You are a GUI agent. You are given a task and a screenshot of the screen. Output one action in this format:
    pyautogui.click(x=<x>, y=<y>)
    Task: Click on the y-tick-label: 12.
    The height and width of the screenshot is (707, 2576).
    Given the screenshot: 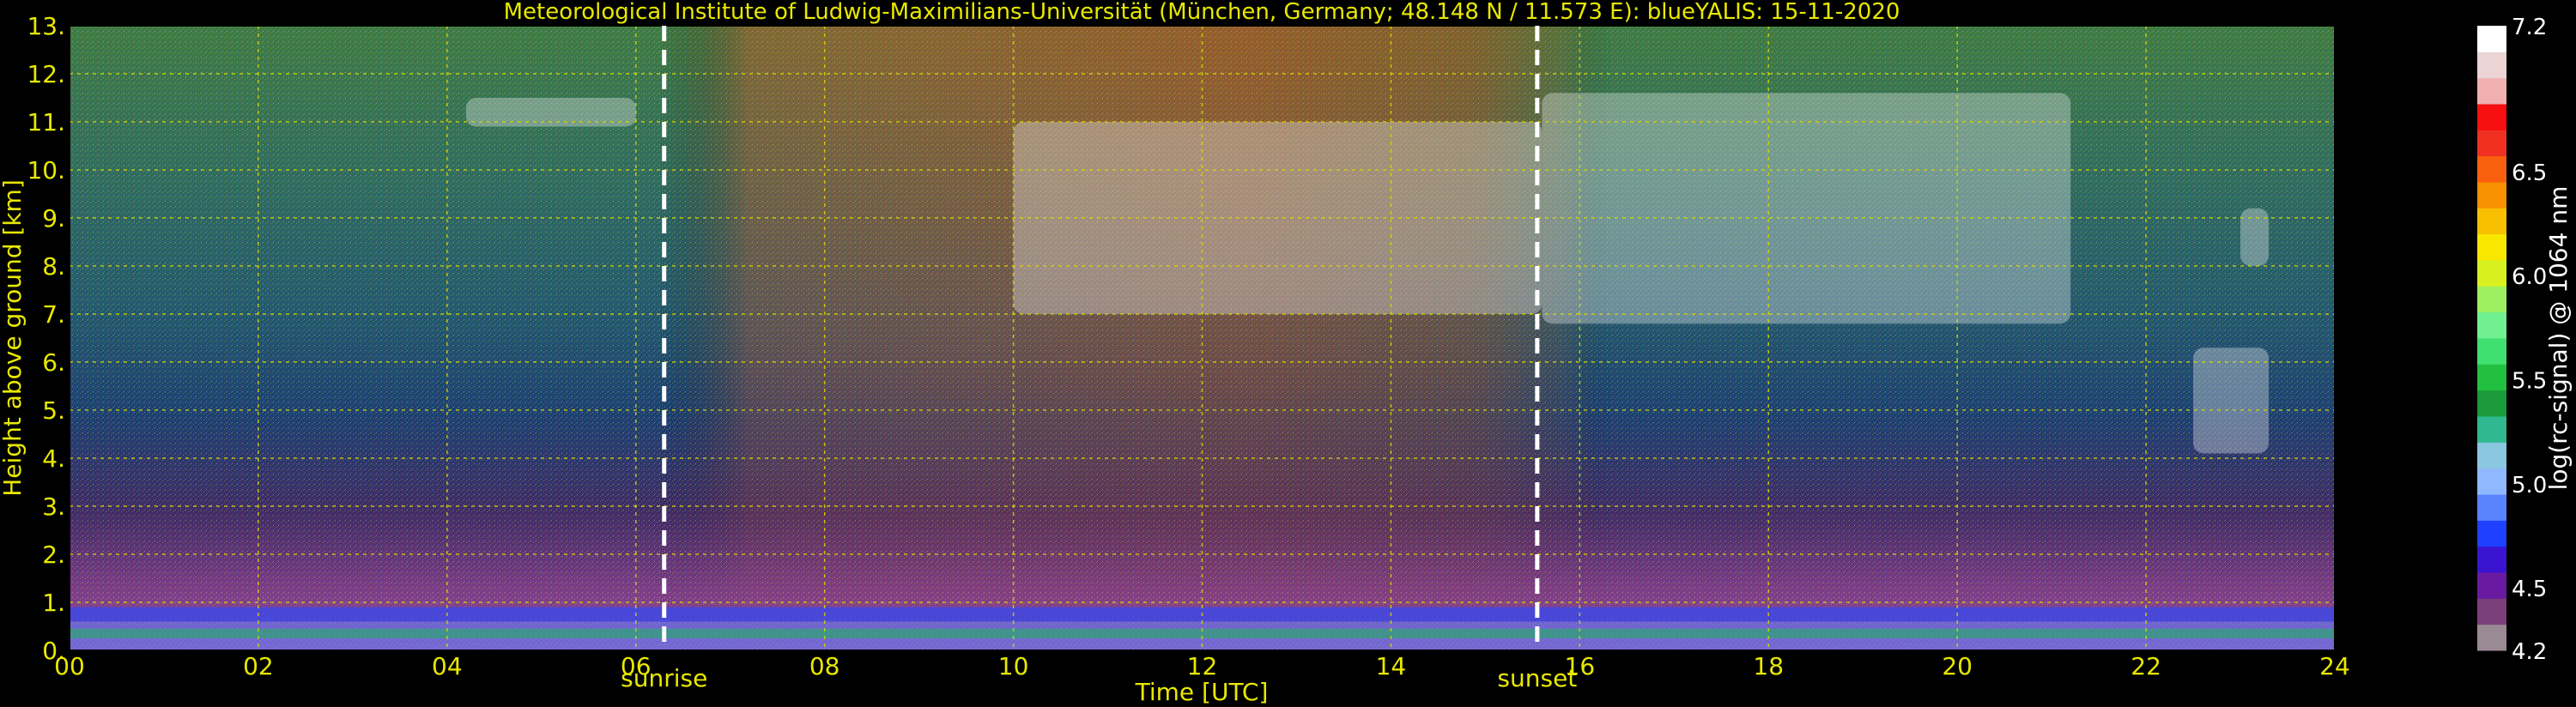 What is the action you would take?
    pyautogui.click(x=46, y=74)
    